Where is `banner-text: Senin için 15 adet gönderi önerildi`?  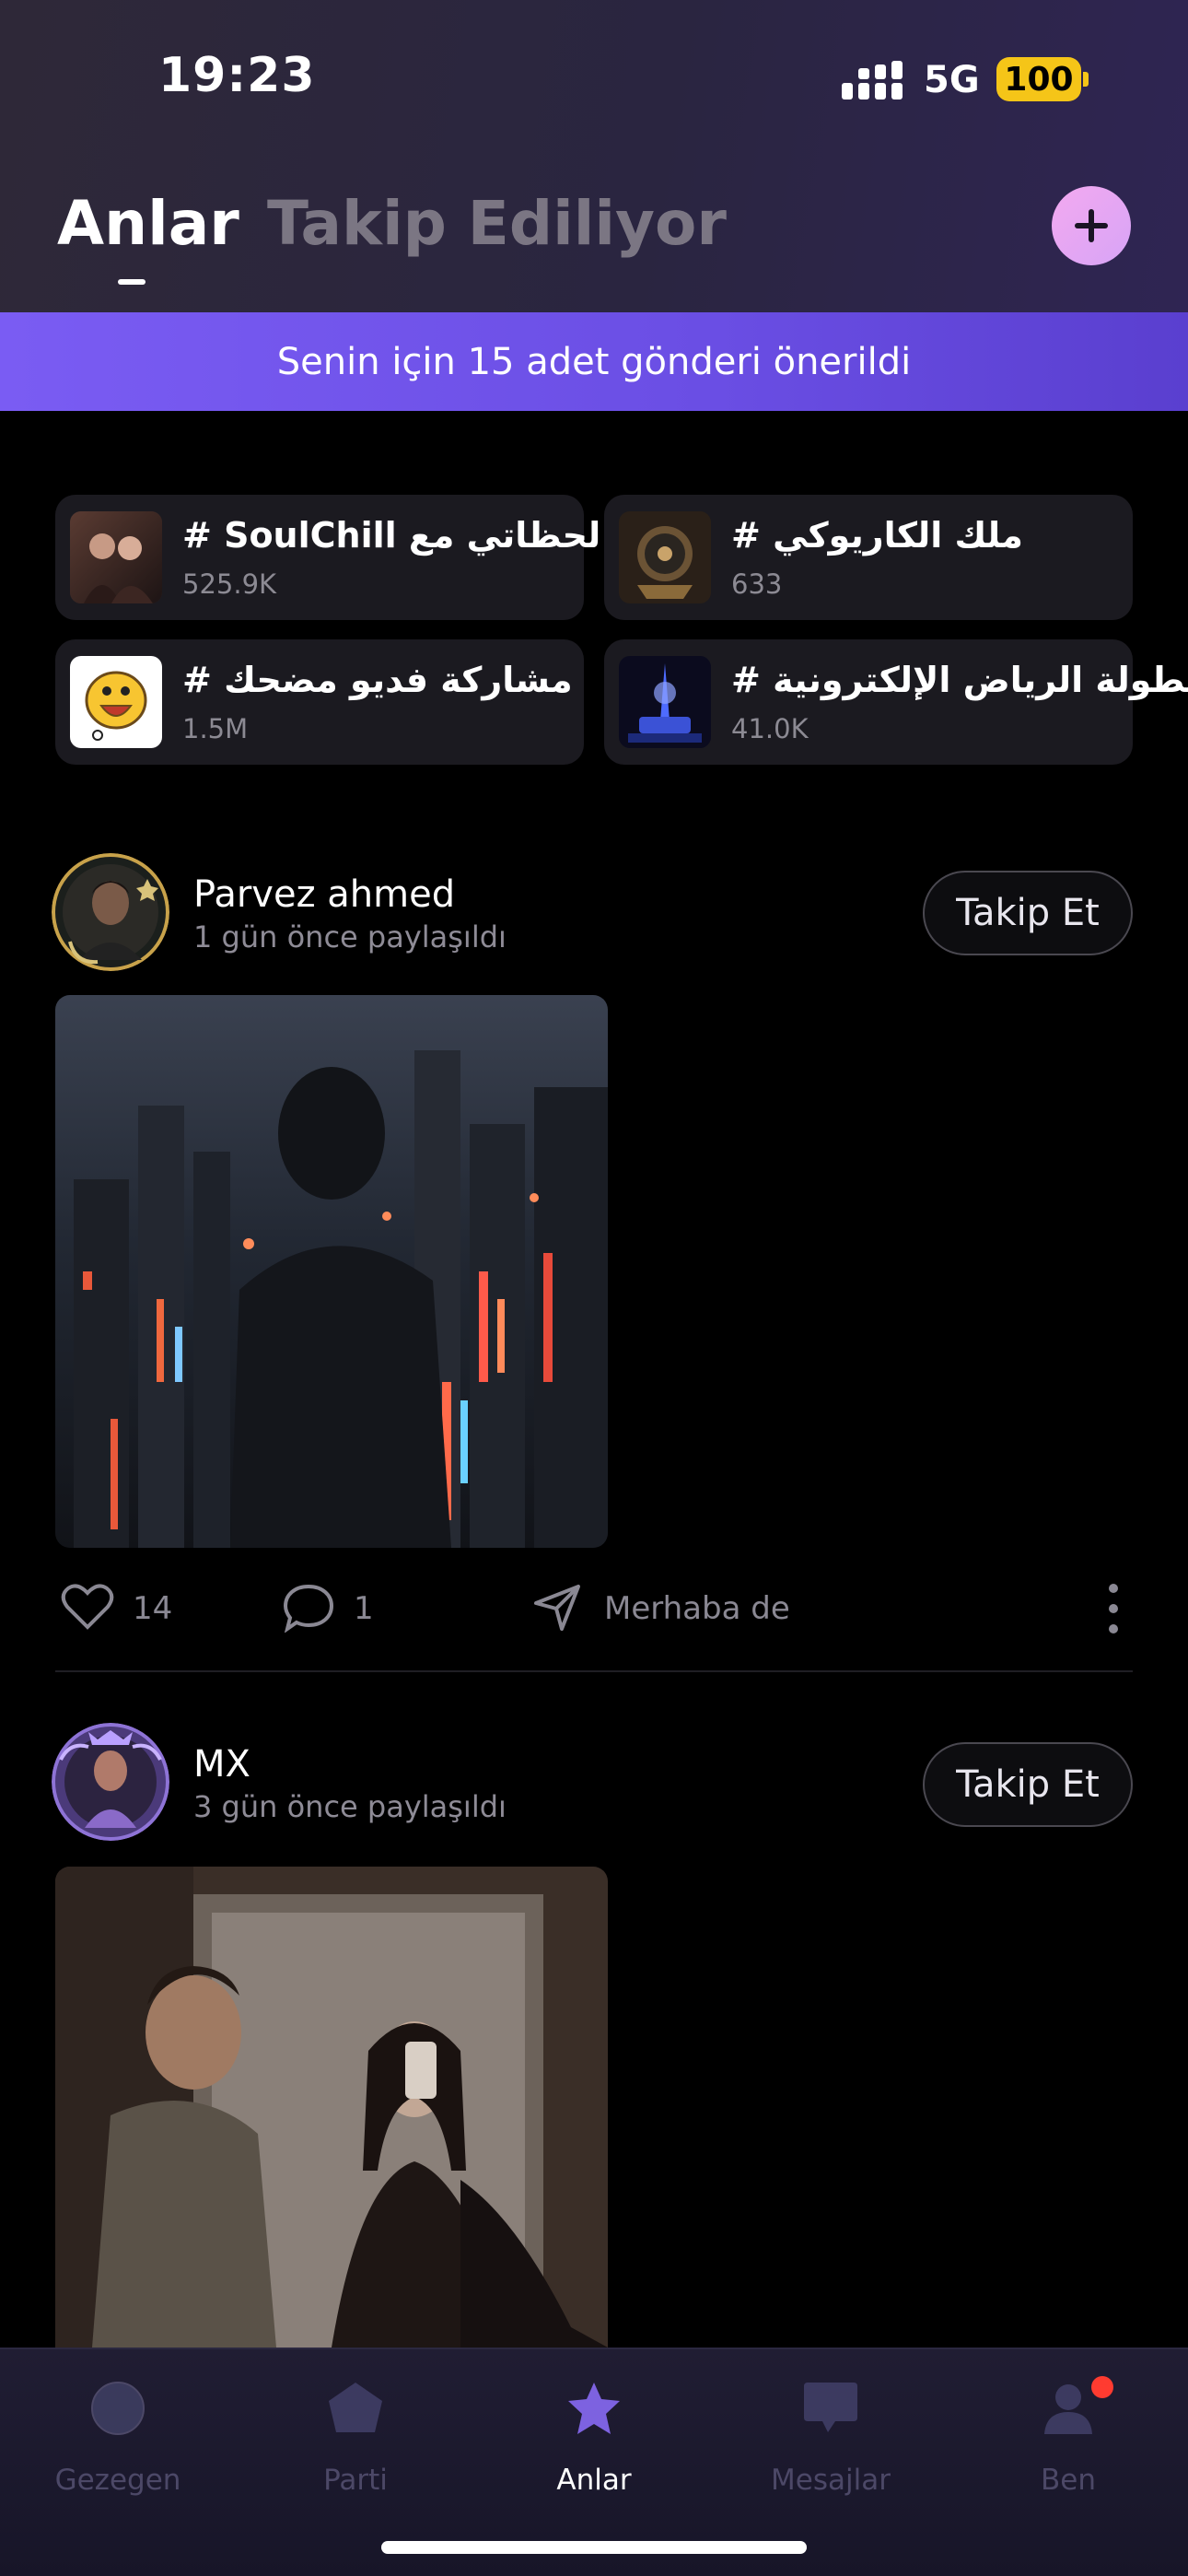 banner-text: Senin için 15 adet gönderi önerildi is located at coordinates (594, 361).